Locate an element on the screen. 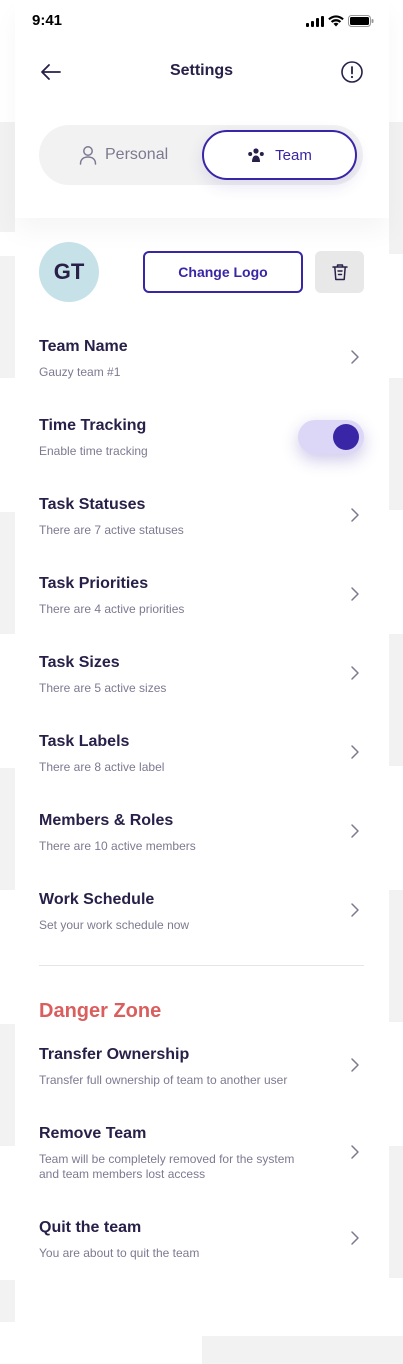  delete-logo-button is located at coordinates (339, 272).